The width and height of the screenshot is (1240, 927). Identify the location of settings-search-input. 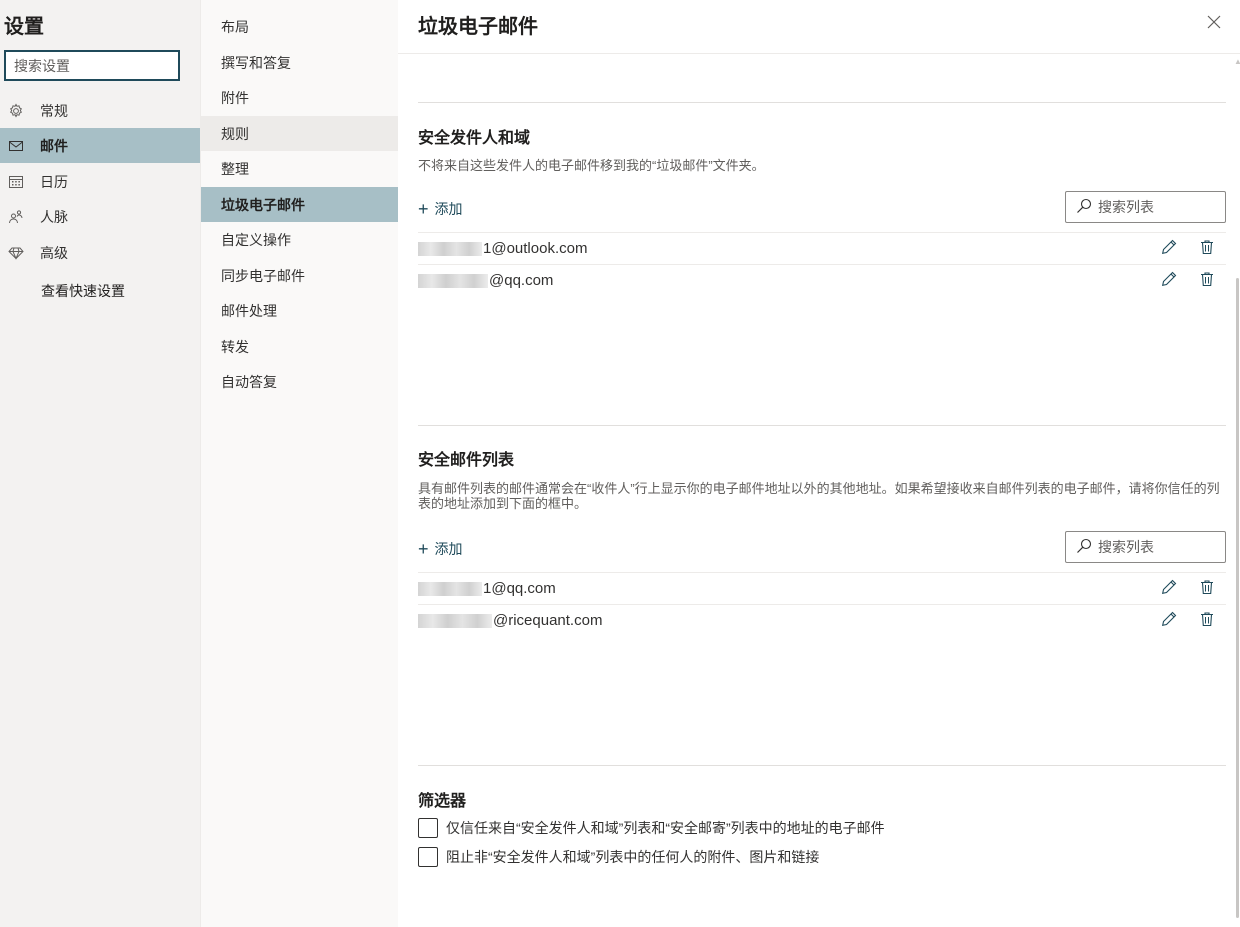
(92, 65).